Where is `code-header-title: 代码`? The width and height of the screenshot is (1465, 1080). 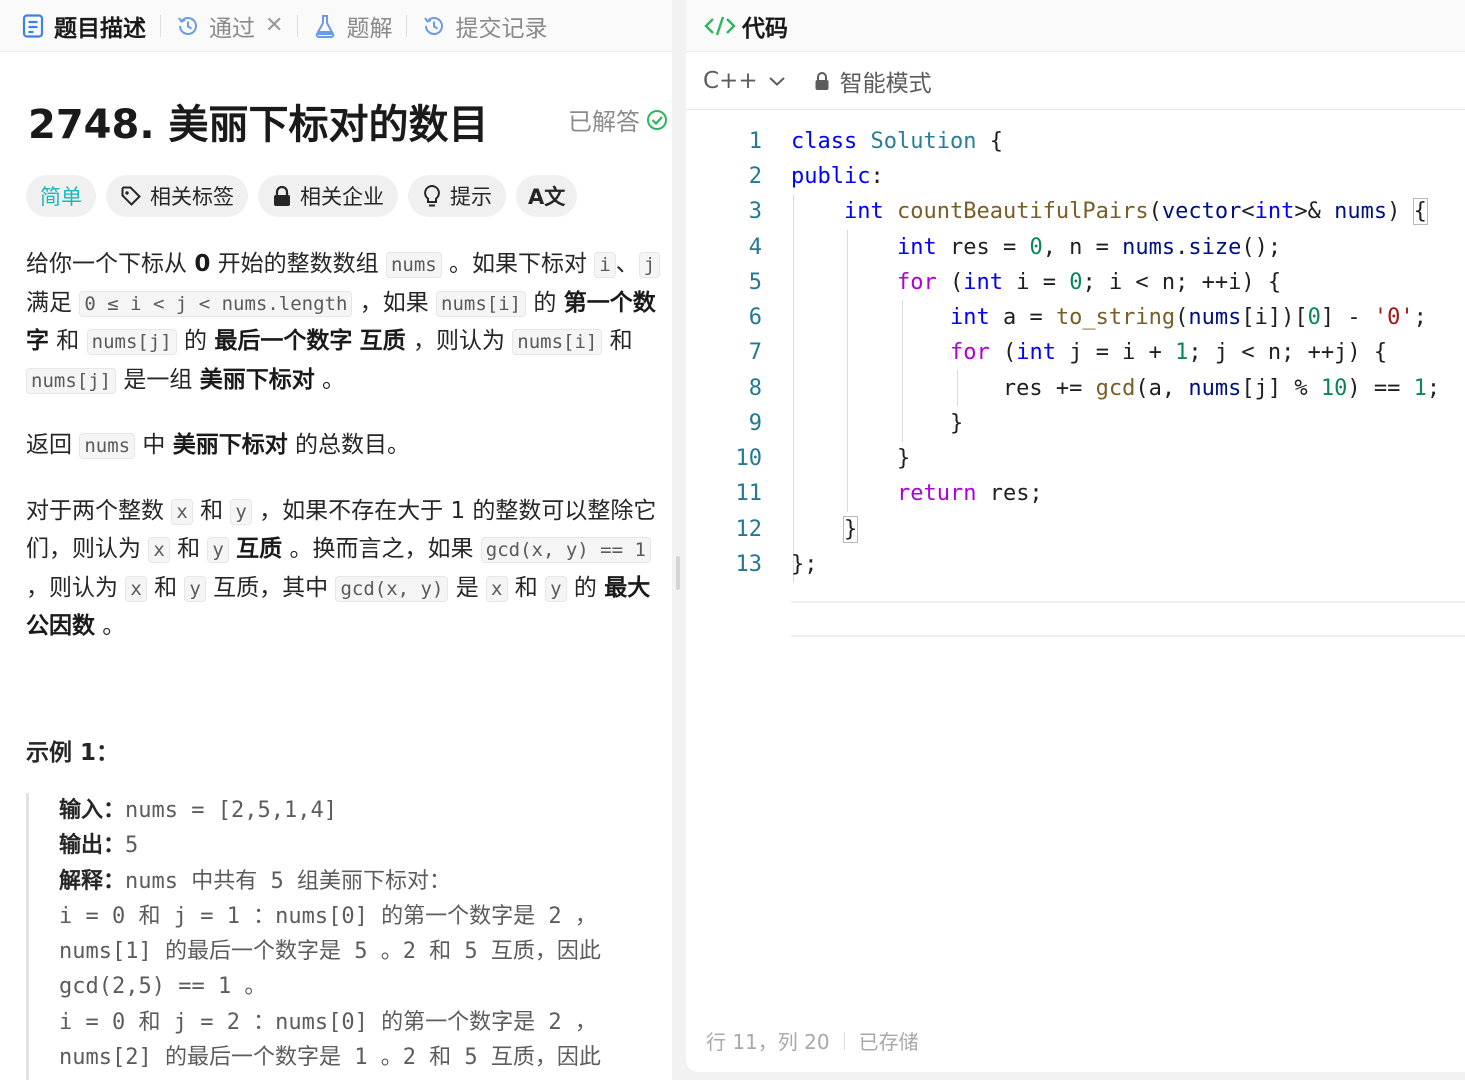 code-header-title: 代码 is located at coordinates (765, 28).